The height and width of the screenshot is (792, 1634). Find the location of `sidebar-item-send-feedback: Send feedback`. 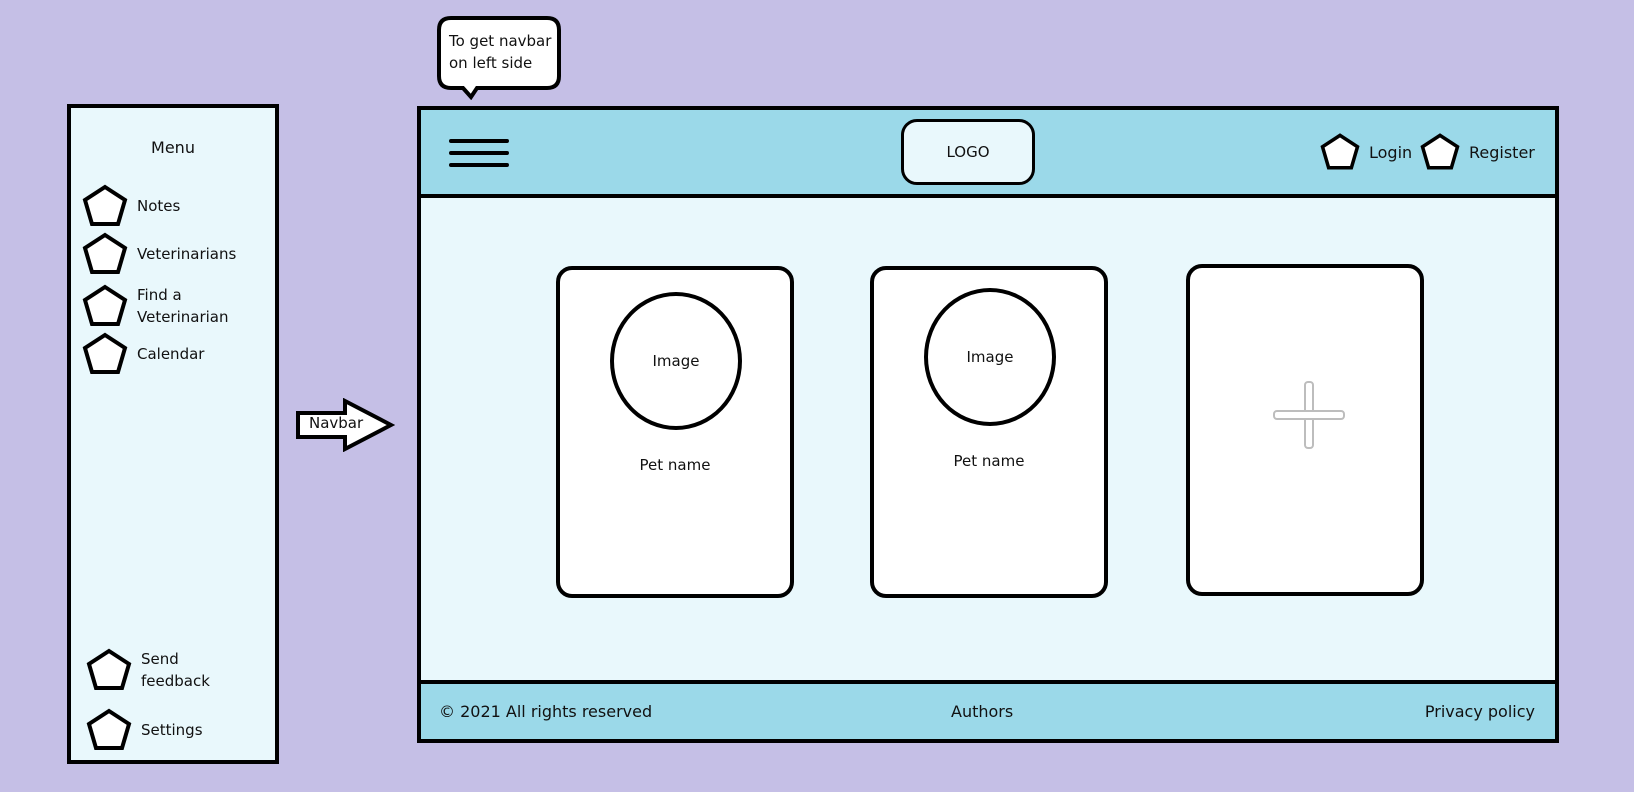

sidebar-item-send-feedback: Send feedback is located at coordinates (147, 670).